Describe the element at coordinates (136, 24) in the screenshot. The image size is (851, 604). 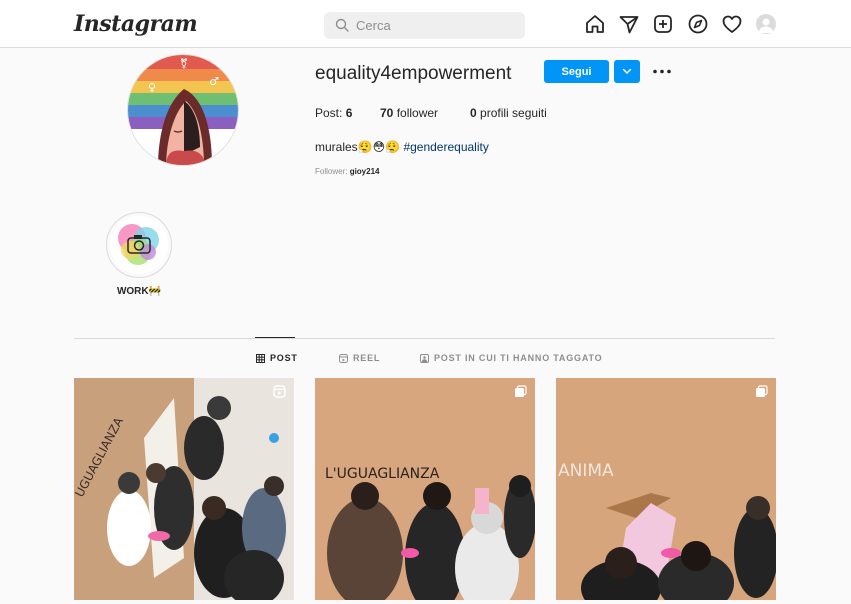
I see `instagram-logo: Instagram` at that location.